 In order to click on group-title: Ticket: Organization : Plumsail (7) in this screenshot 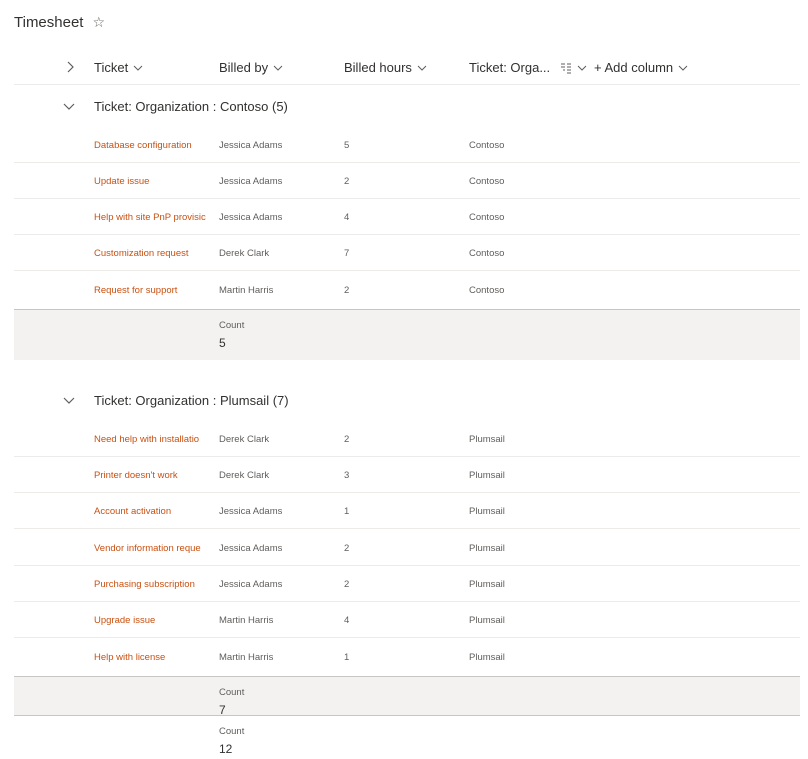, I will do `click(191, 400)`.